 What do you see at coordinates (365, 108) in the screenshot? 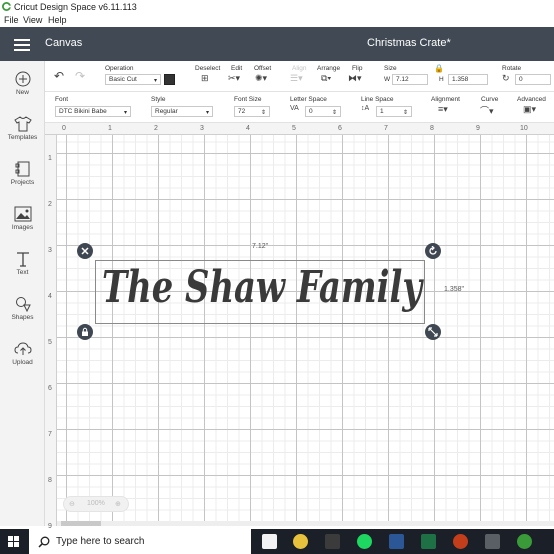
I see `line-space-icon: ↕A` at bounding box center [365, 108].